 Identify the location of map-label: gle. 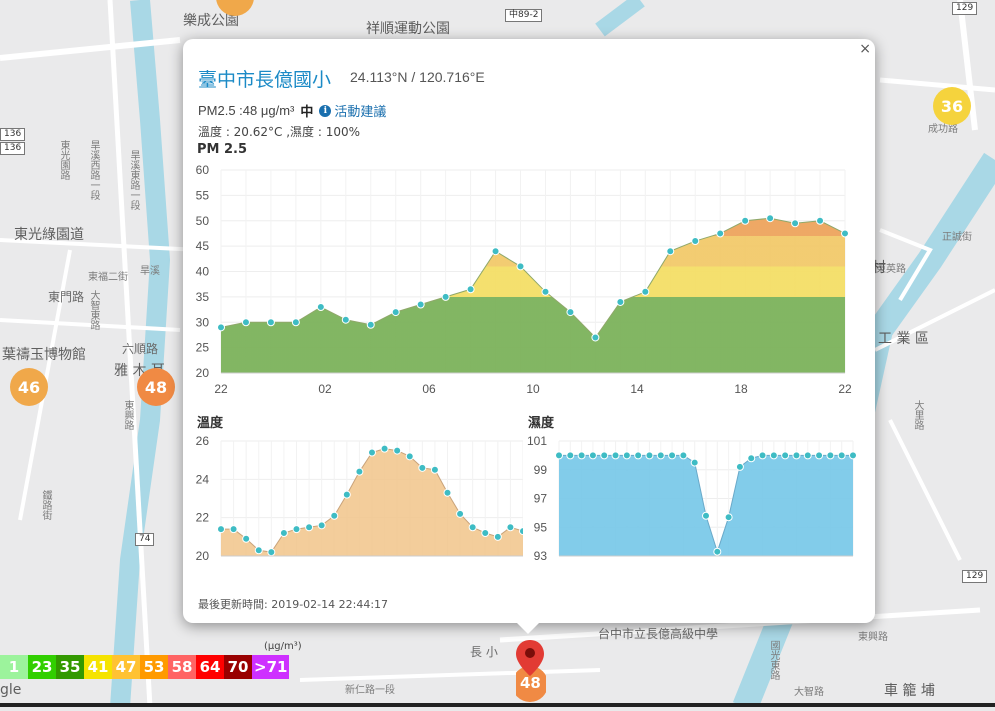
(11, 690).